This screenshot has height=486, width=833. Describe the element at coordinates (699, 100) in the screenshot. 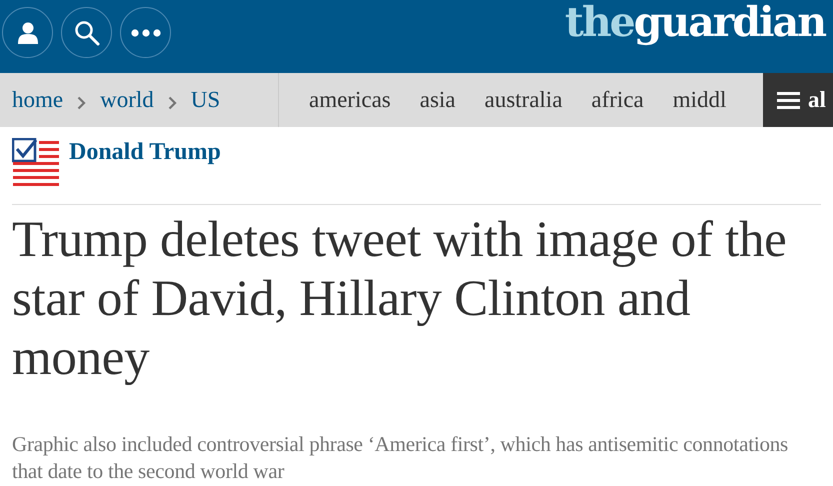

I see `section-link: middl` at that location.